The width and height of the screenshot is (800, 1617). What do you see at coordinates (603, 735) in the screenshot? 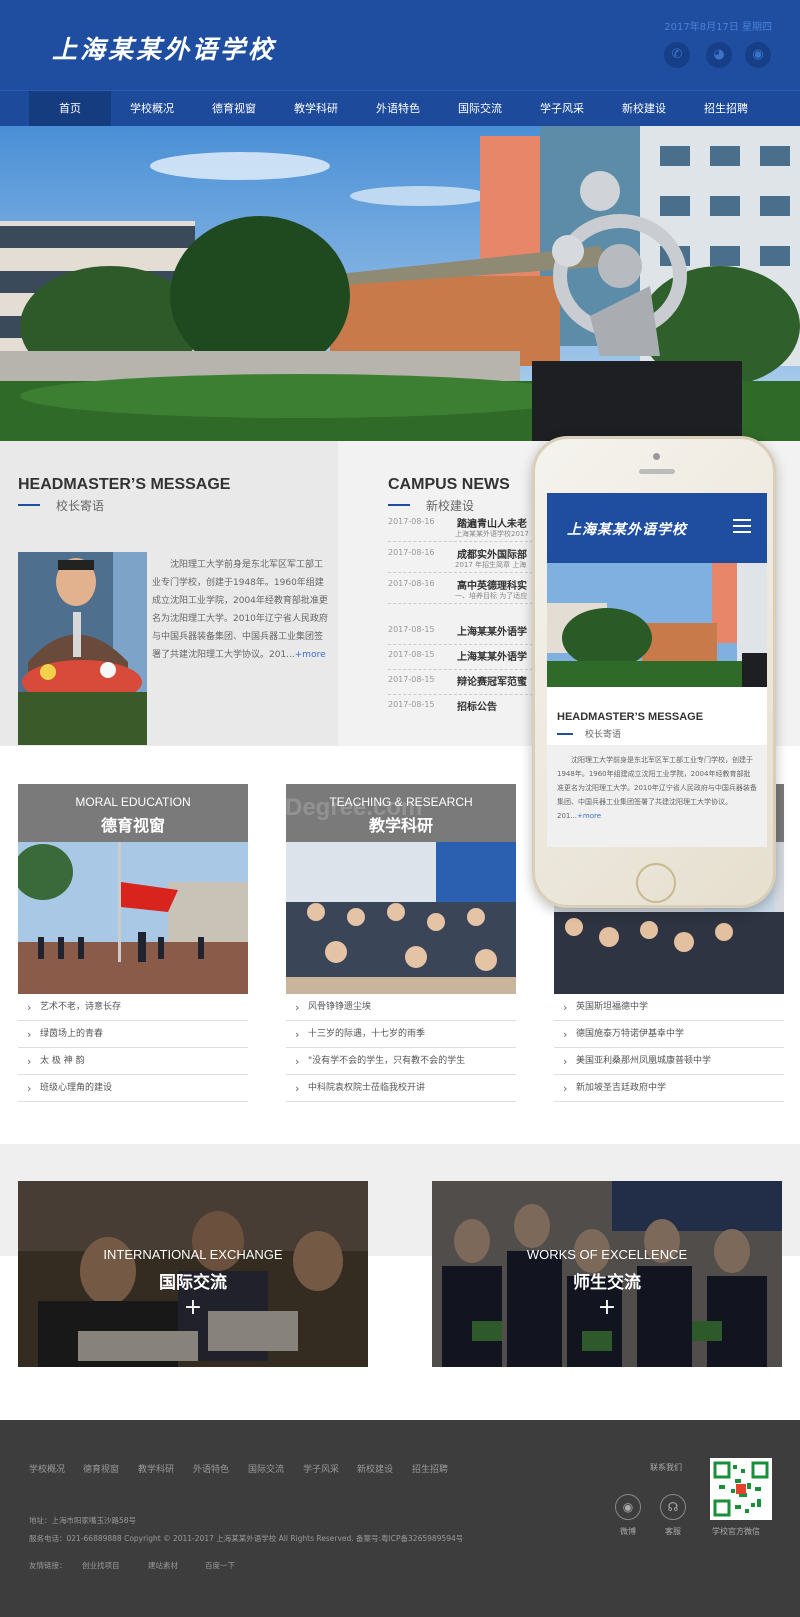
I see `phone-headmaster-subtitle: 校长寄语` at bounding box center [603, 735].